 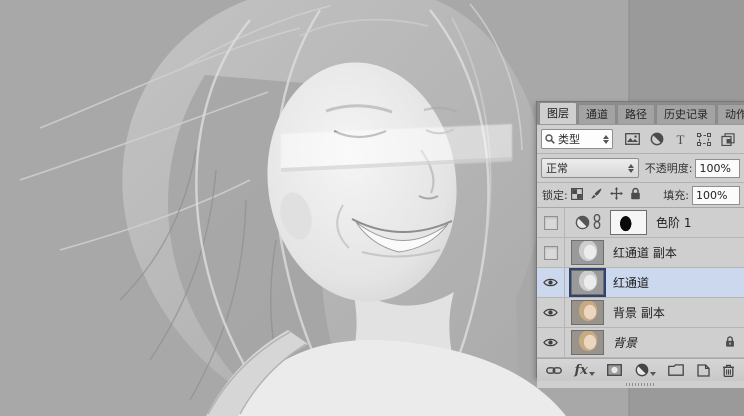 I want to click on adjustment-layers-filter-icon, so click(x=656, y=139).